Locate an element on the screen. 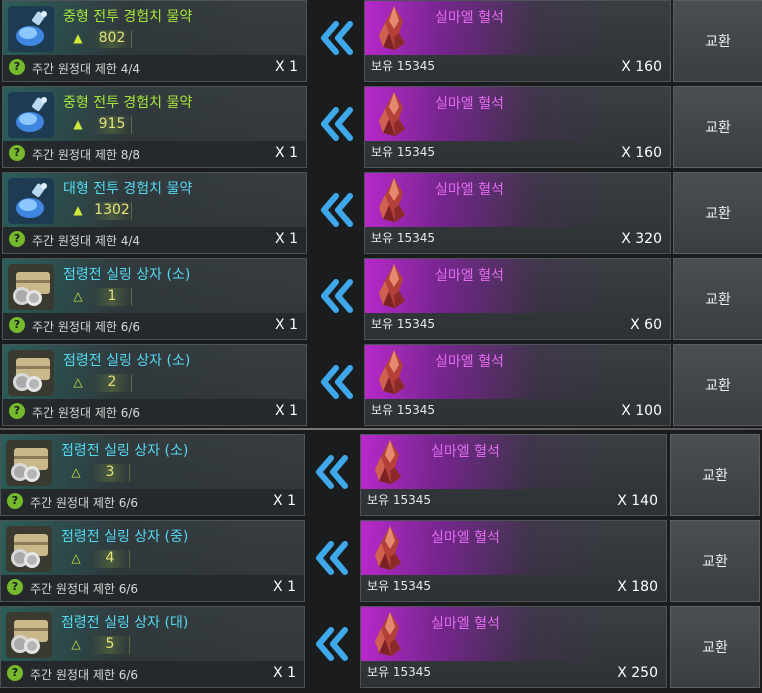 The height and width of the screenshot is (693, 762). cost-quantity: X 180 is located at coordinates (637, 587).